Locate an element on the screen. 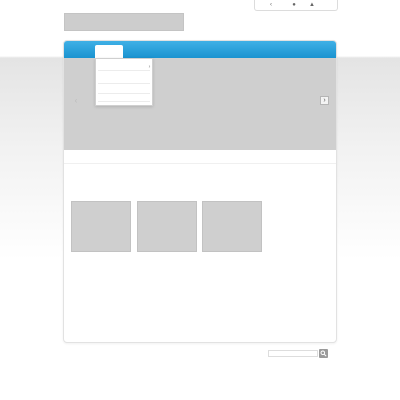  back-icon: ‹ is located at coordinates (271, 5).